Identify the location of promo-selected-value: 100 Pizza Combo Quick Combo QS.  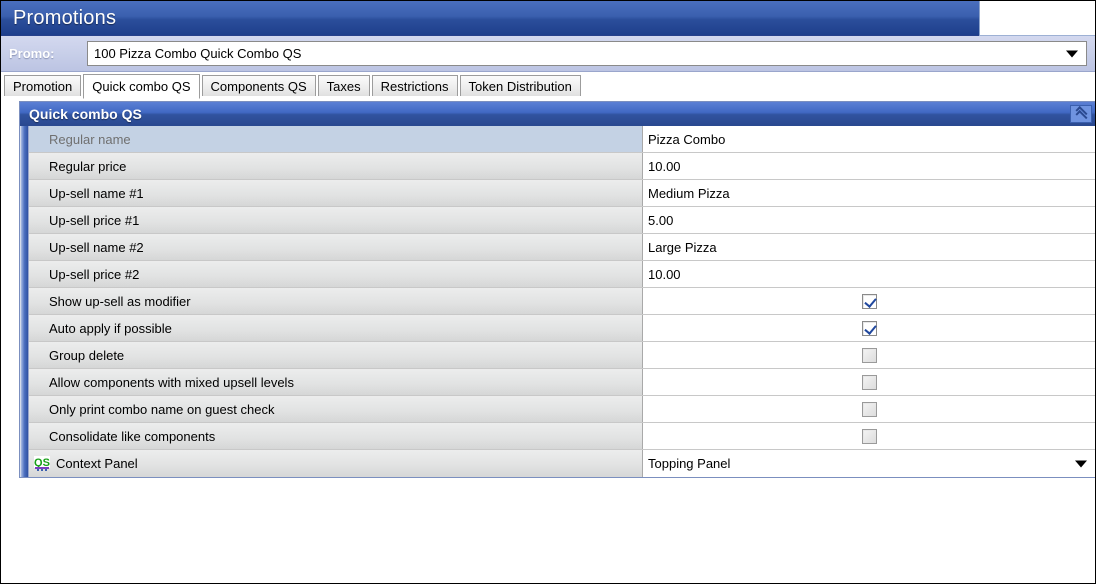
(198, 53).